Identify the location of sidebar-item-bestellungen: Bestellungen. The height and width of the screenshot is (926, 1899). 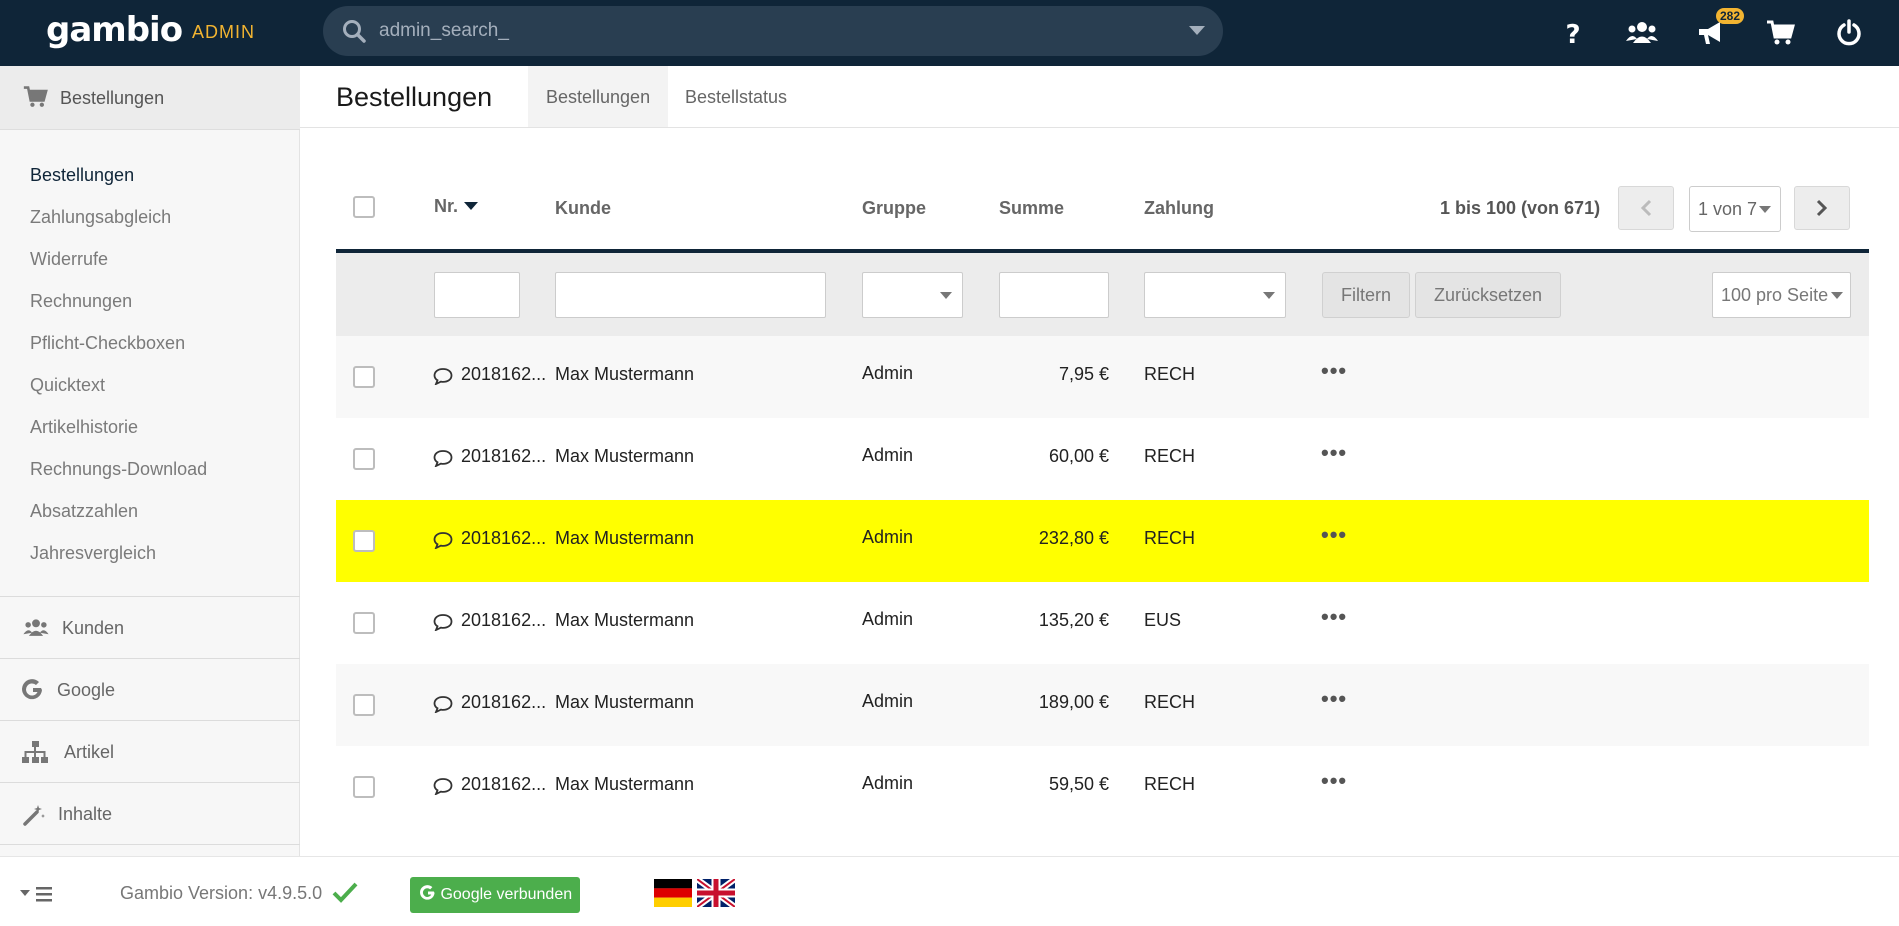
(150, 175).